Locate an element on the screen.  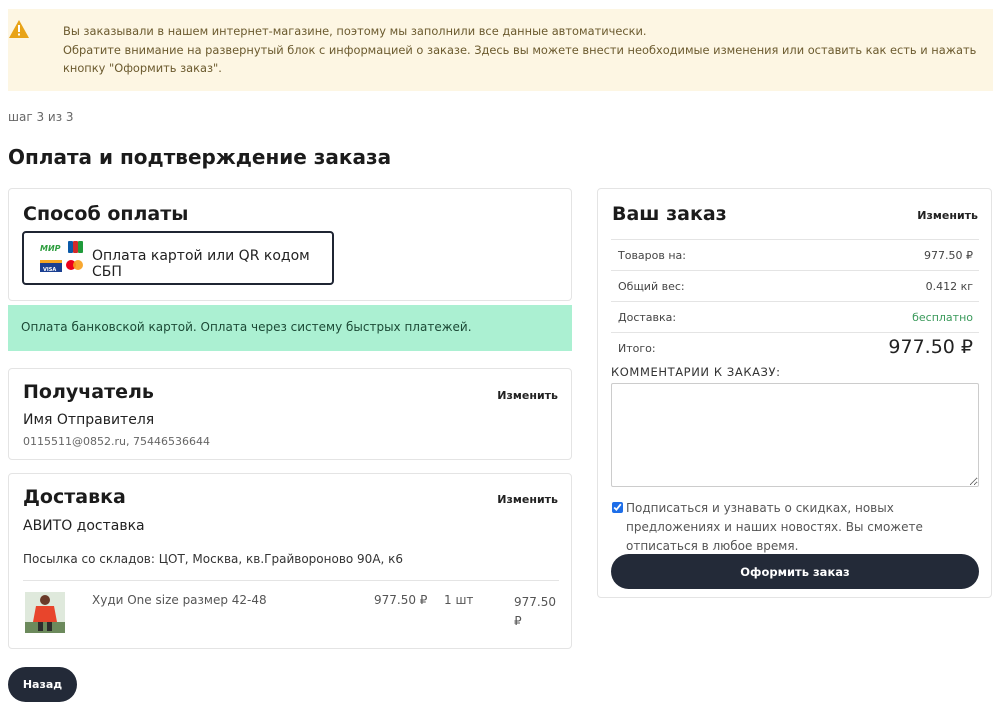
product-name: Худи One size размер 42-48 is located at coordinates (179, 600).